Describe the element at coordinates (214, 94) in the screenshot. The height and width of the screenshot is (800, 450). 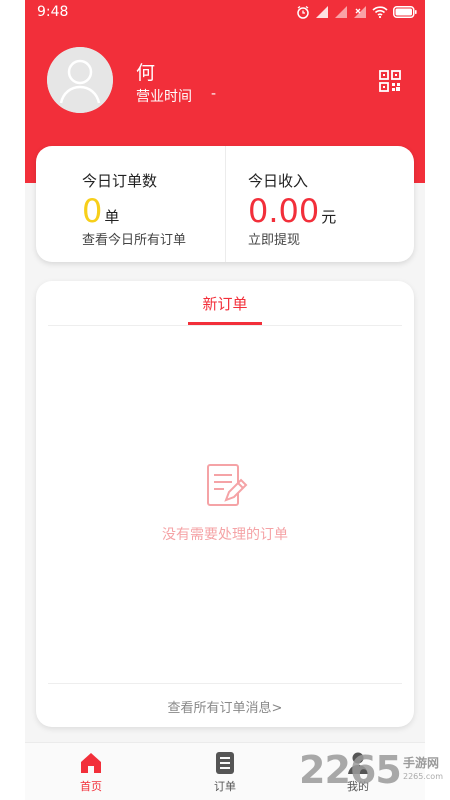
I see `business-hours-value: -` at that location.